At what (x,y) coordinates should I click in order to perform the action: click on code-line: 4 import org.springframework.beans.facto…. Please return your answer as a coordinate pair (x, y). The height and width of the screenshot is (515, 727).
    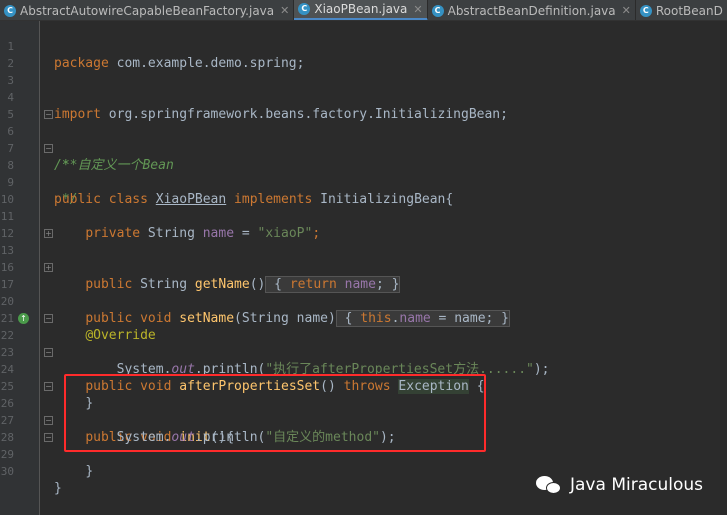
    Looking at the image, I should click on (363, 97).